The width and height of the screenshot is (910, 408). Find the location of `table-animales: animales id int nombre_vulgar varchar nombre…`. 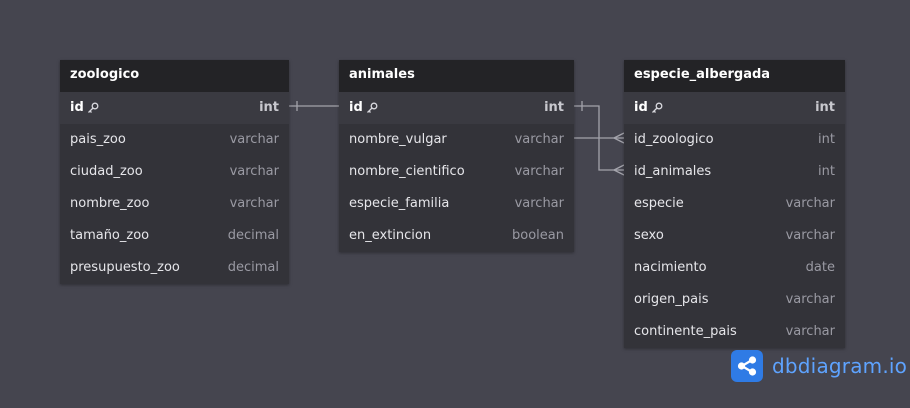

table-animales: animales id int nombre_vulgar varchar nombre… is located at coordinates (456, 156).